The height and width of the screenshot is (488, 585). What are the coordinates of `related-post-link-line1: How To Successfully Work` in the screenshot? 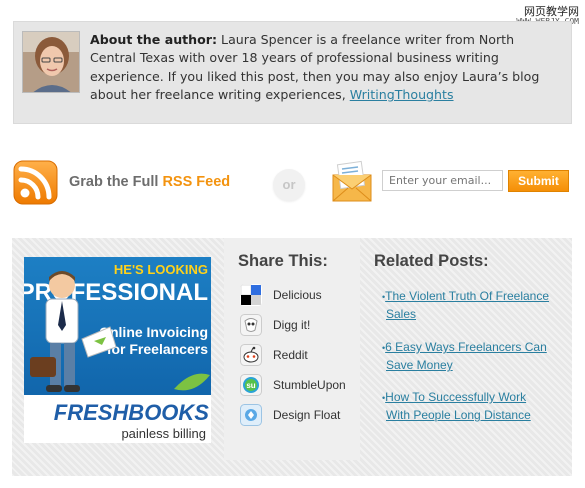 It's located at (455, 397).